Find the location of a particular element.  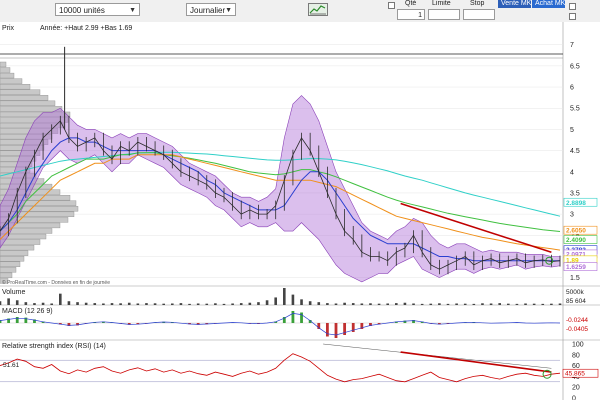

price-tick-label: 5 is located at coordinates (572, 130).